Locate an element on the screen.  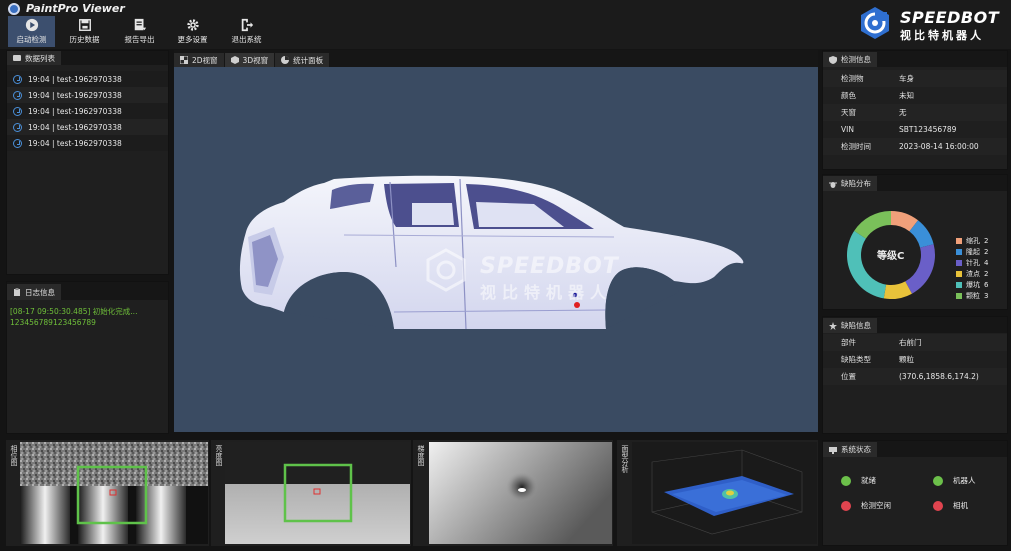
table-row: 部件 右前门 is located at coordinates (915, 342).